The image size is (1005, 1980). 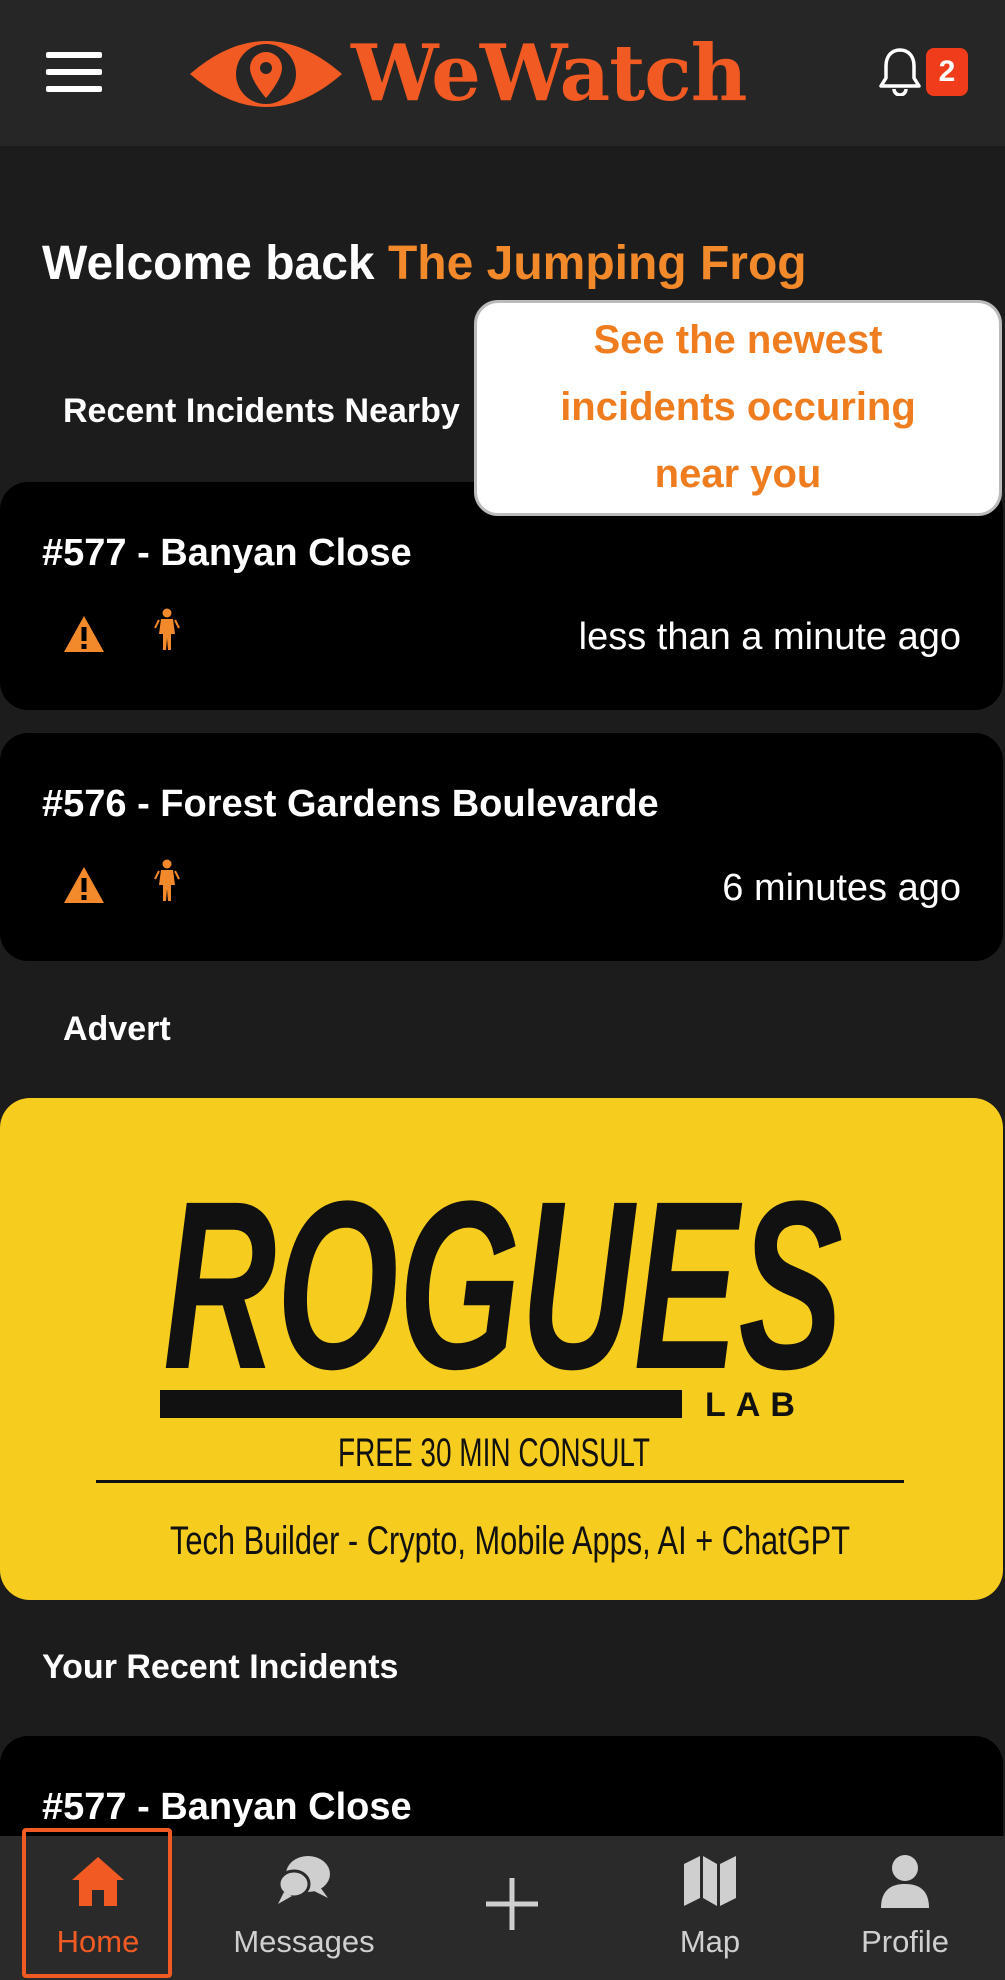 I want to click on incident-title: #576 - Forest Gardens Boulevarde, so click(x=350, y=804).